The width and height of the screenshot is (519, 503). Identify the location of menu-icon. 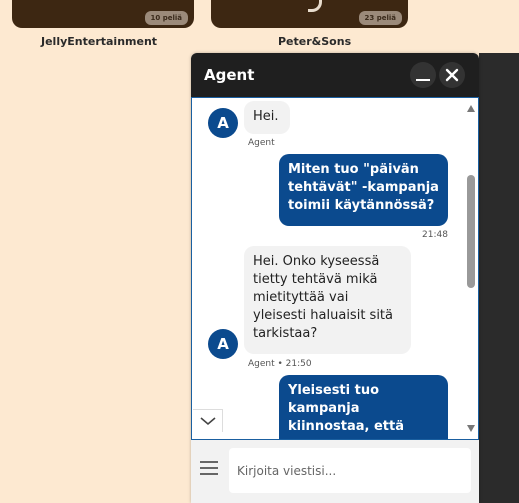
(209, 468).